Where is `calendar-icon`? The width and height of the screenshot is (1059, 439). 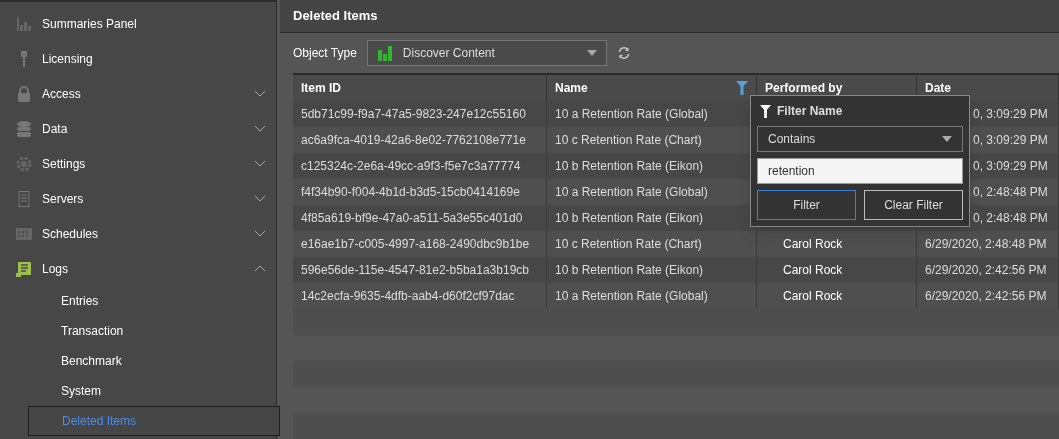
calendar-icon is located at coordinates (24, 233).